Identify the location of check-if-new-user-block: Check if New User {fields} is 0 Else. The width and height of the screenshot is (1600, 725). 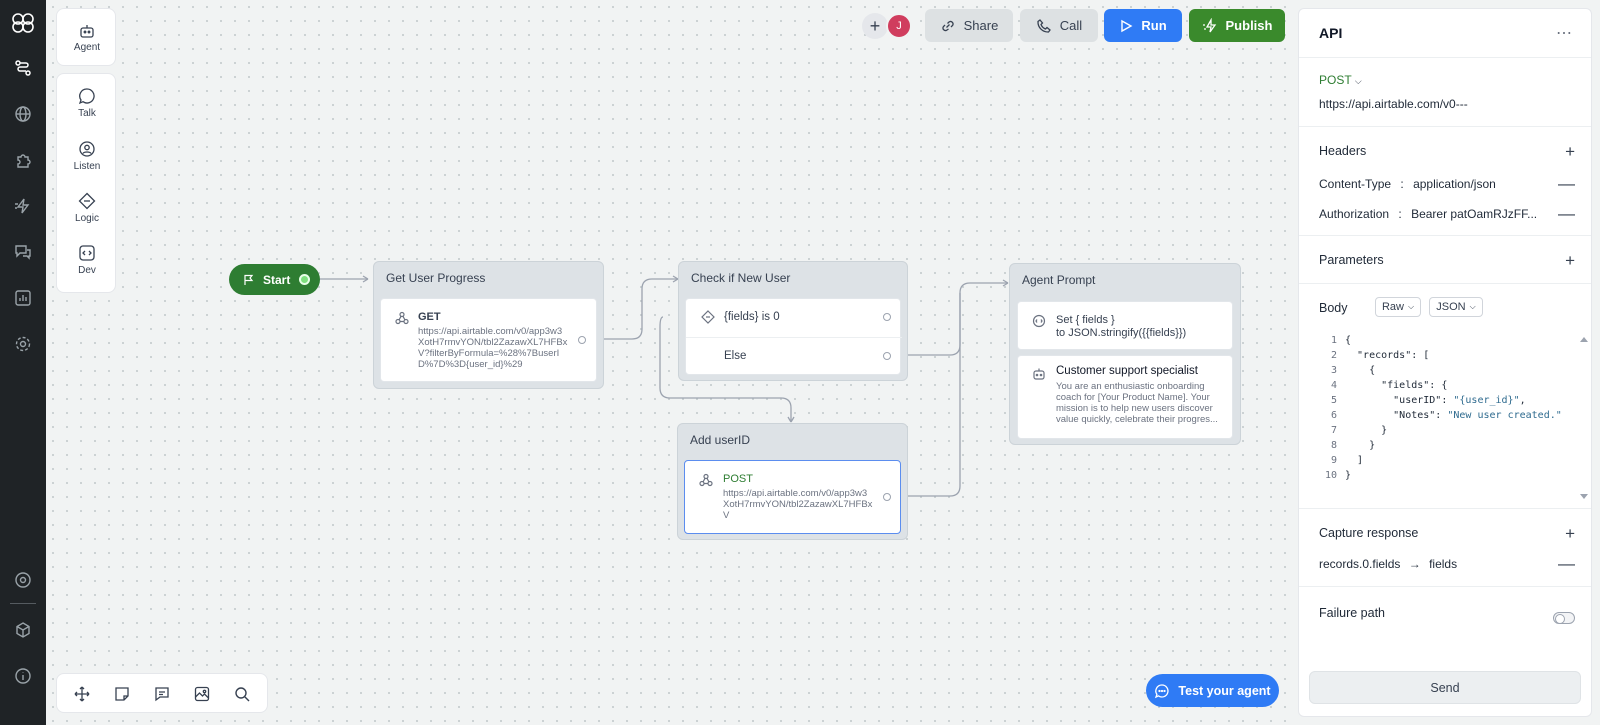
(793, 321).